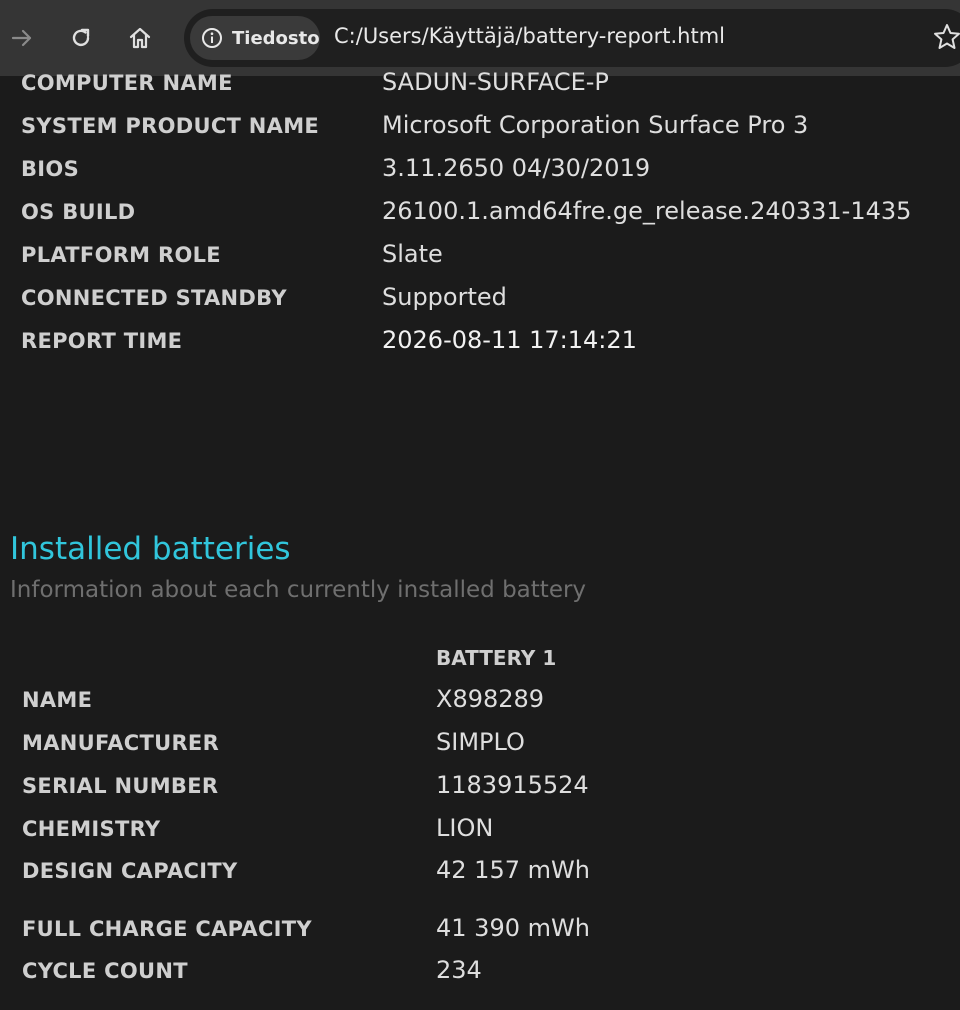  Describe the element at coordinates (22, 38) in the screenshot. I see `forward-icon` at that location.